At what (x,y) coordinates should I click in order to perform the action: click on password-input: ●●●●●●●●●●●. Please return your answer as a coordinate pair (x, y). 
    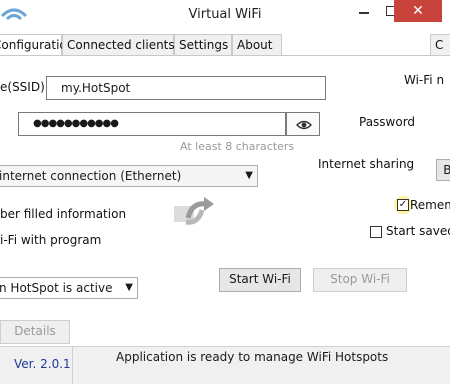
    Looking at the image, I should click on (152, 124).